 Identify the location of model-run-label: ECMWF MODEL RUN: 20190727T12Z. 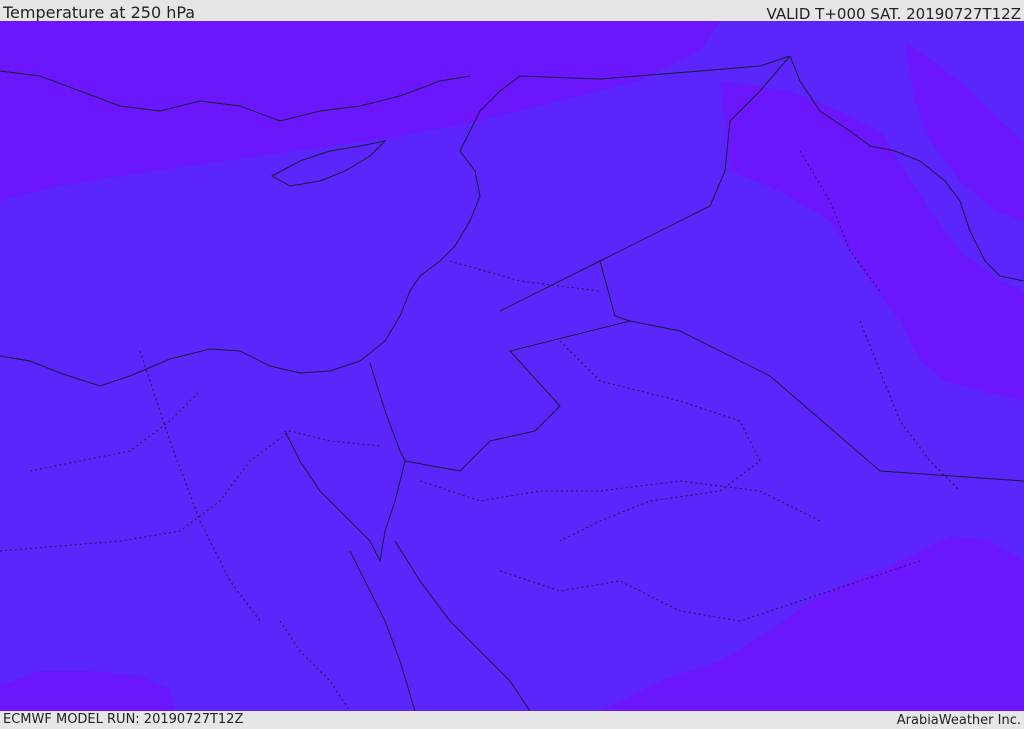
(123, 719).